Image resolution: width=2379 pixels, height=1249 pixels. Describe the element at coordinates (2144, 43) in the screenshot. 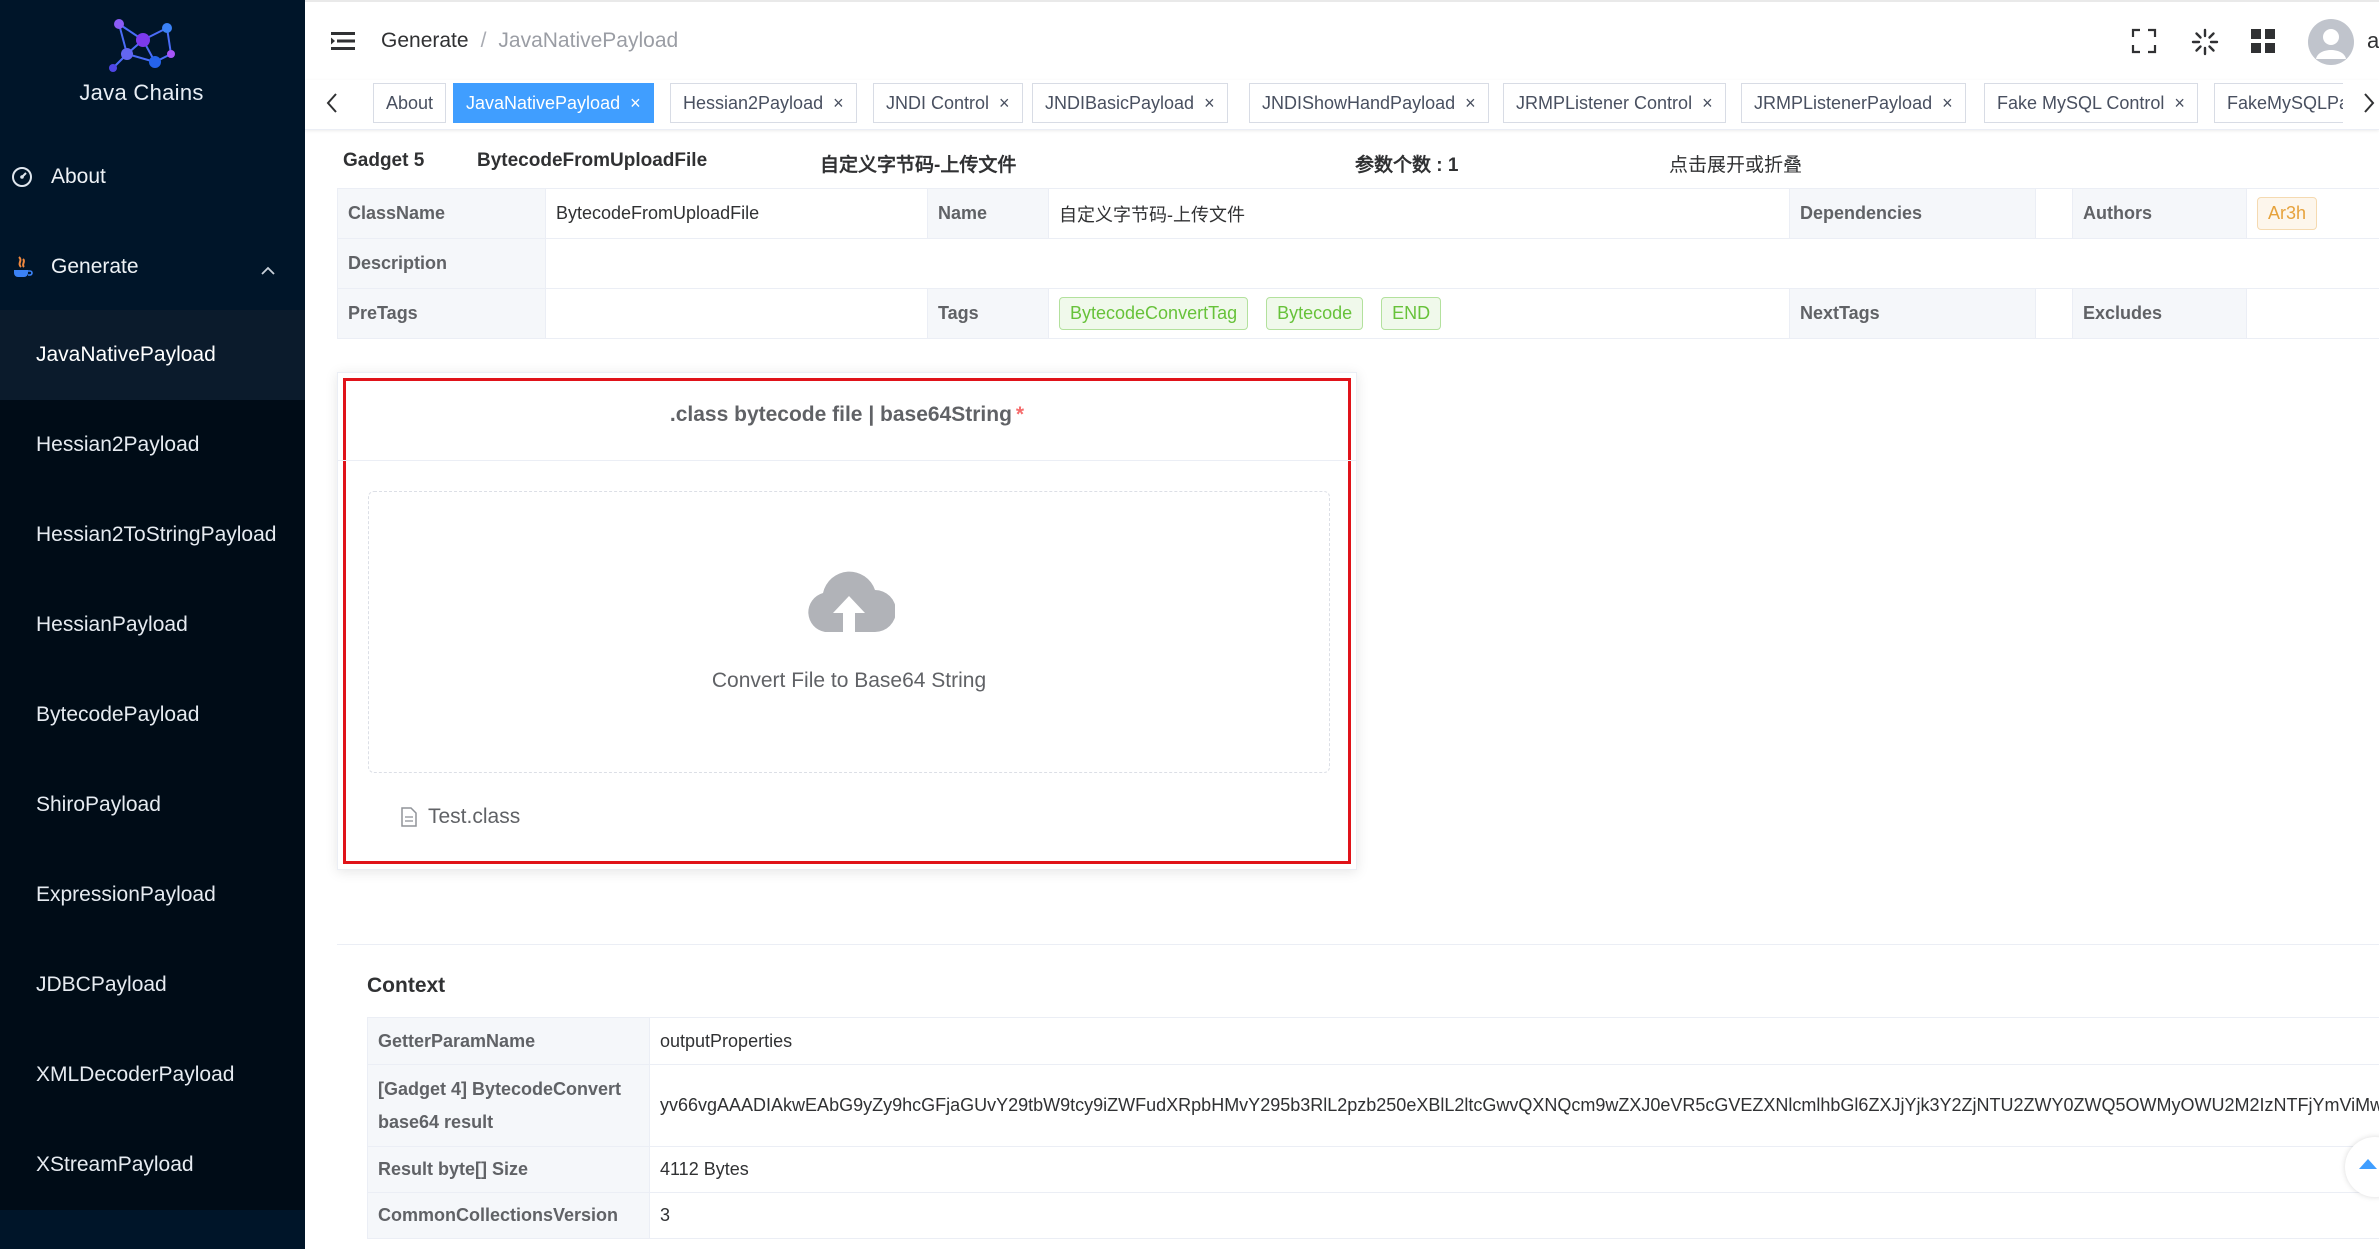

I see `fullscreen-icon` at that location.